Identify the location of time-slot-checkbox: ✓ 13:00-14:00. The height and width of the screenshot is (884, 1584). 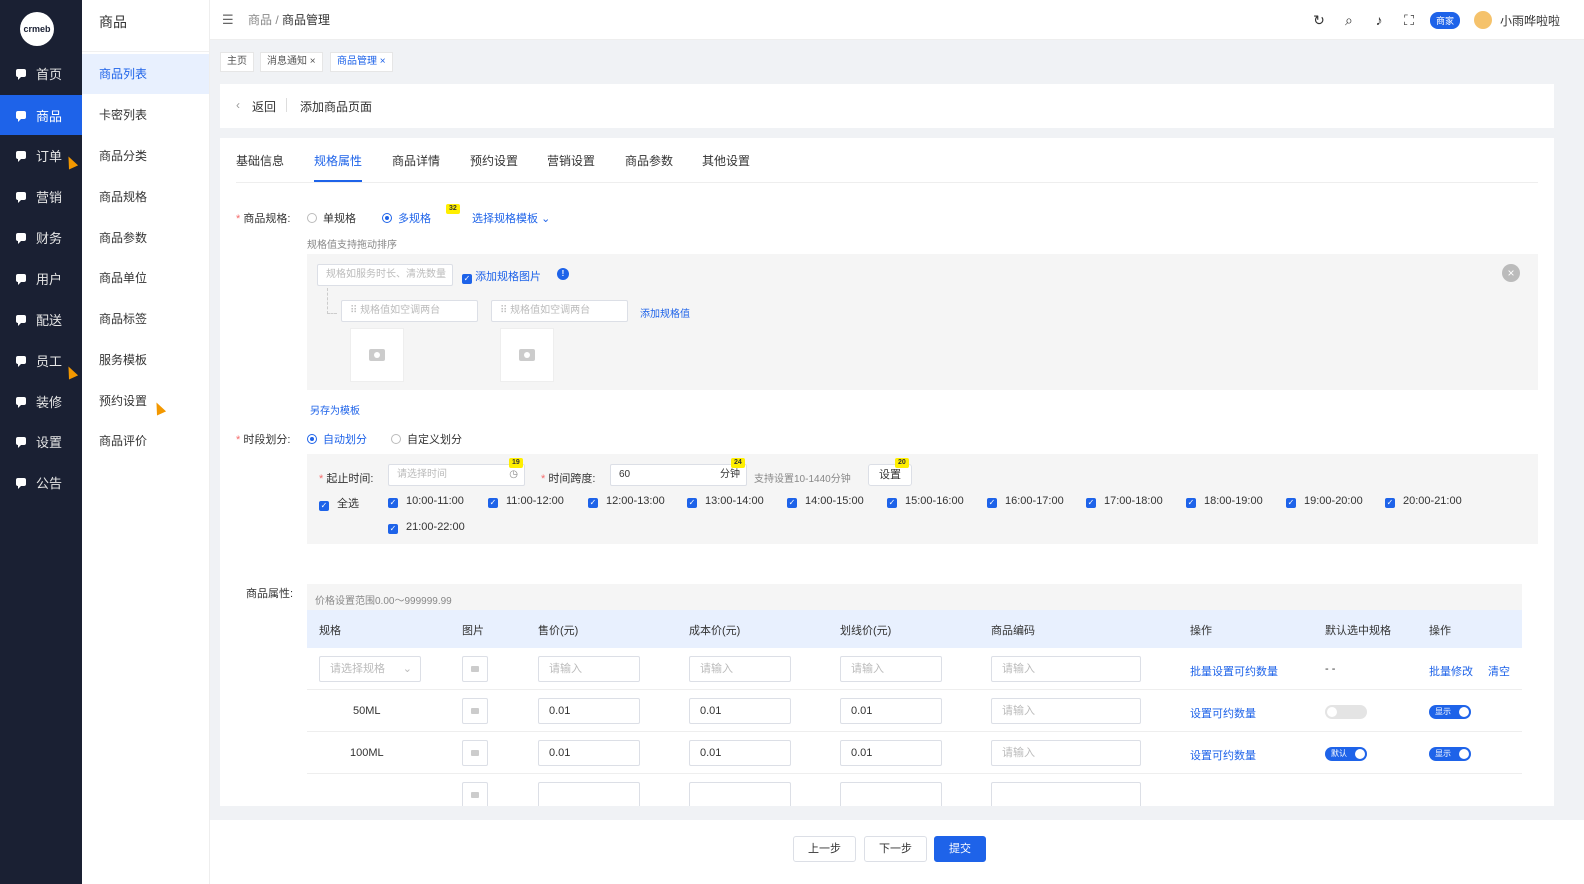
(725, 501).